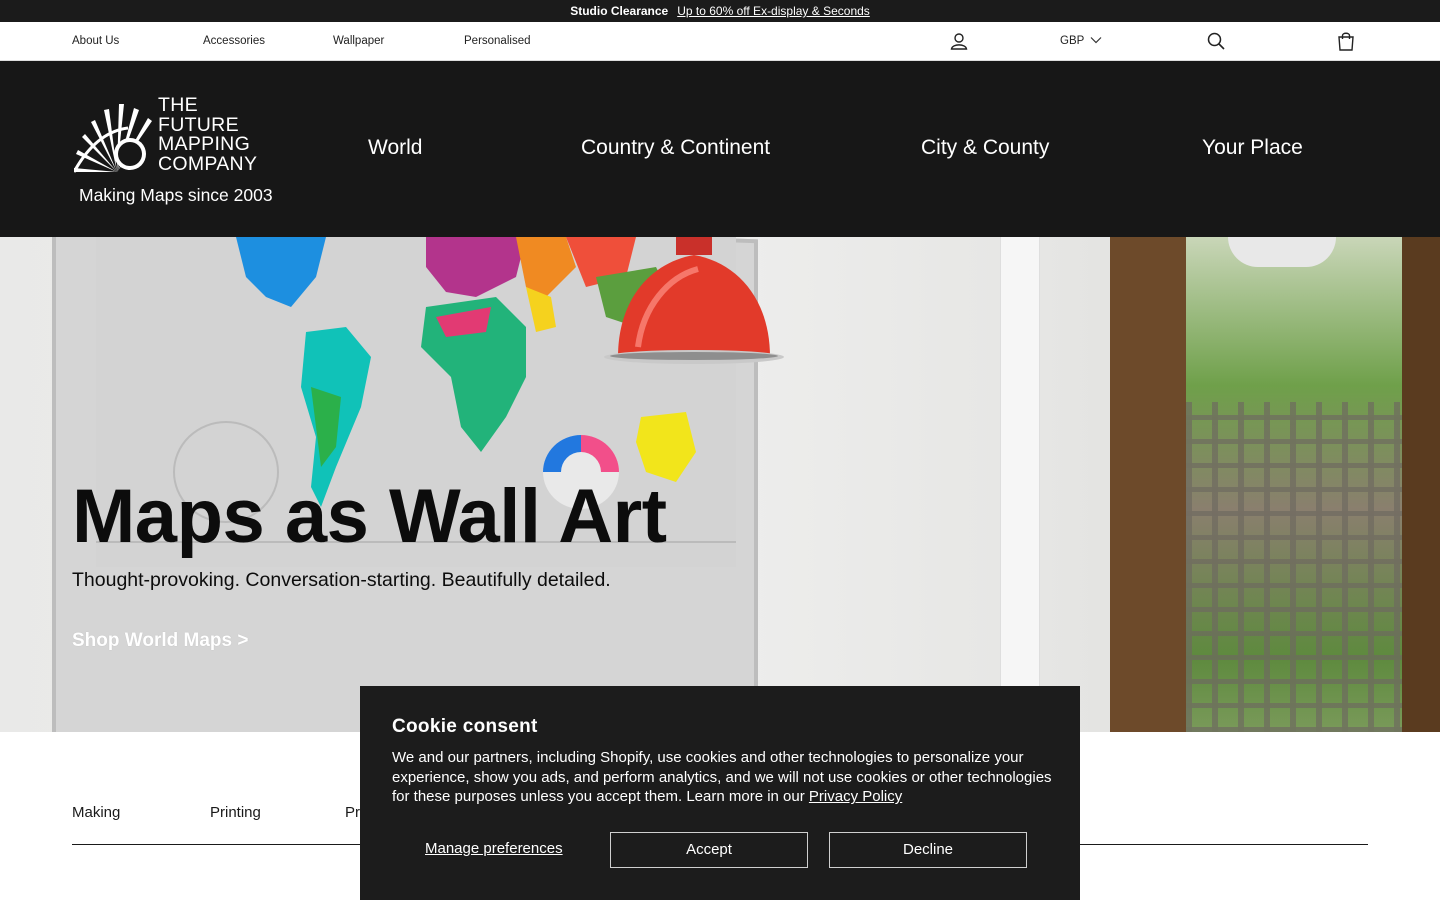 The width and height of the screenshot is (1440, 900). What do you see at coordinates (494, 848) in the screenshot?
I see `manage-preferences-link: Manage preferences` at bounding box center [494, 848].